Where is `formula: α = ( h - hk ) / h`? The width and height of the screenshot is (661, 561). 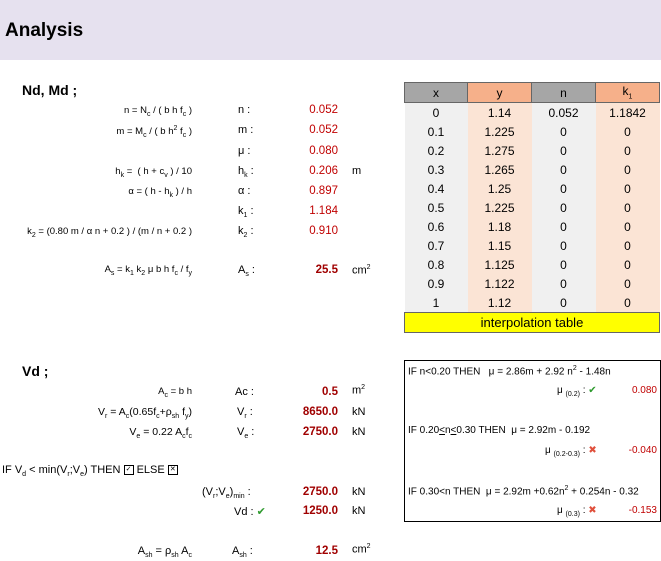
formula: α = ( h - hk ) / h is located at coordinates (160, 192).